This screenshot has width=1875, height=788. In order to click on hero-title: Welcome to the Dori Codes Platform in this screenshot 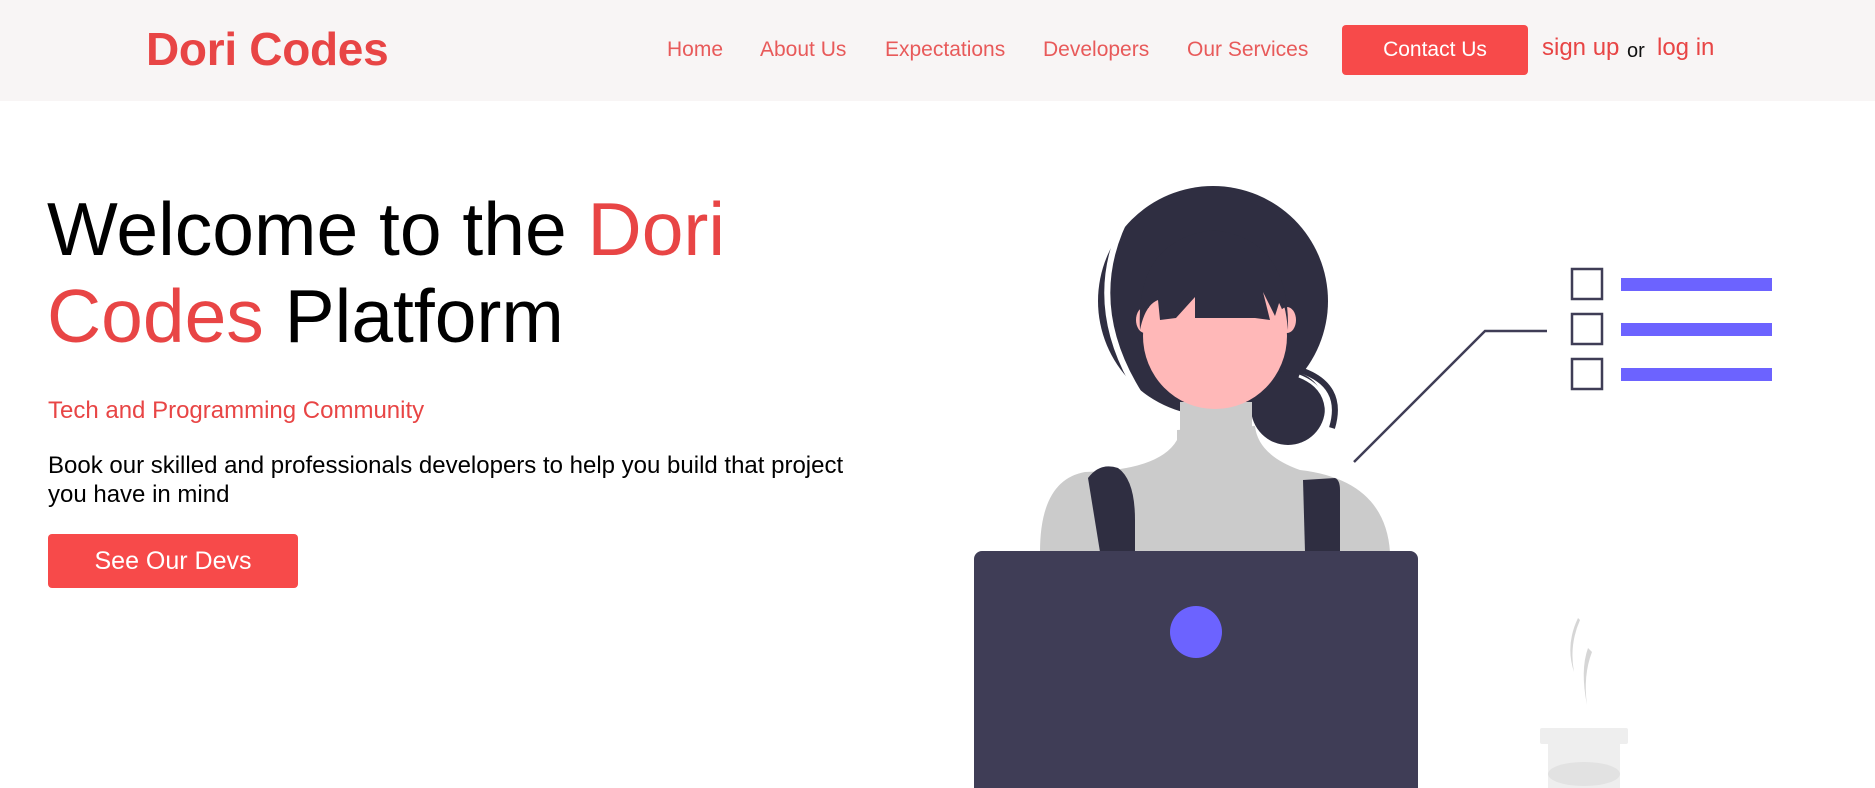, I will do `click(447, 273)`.